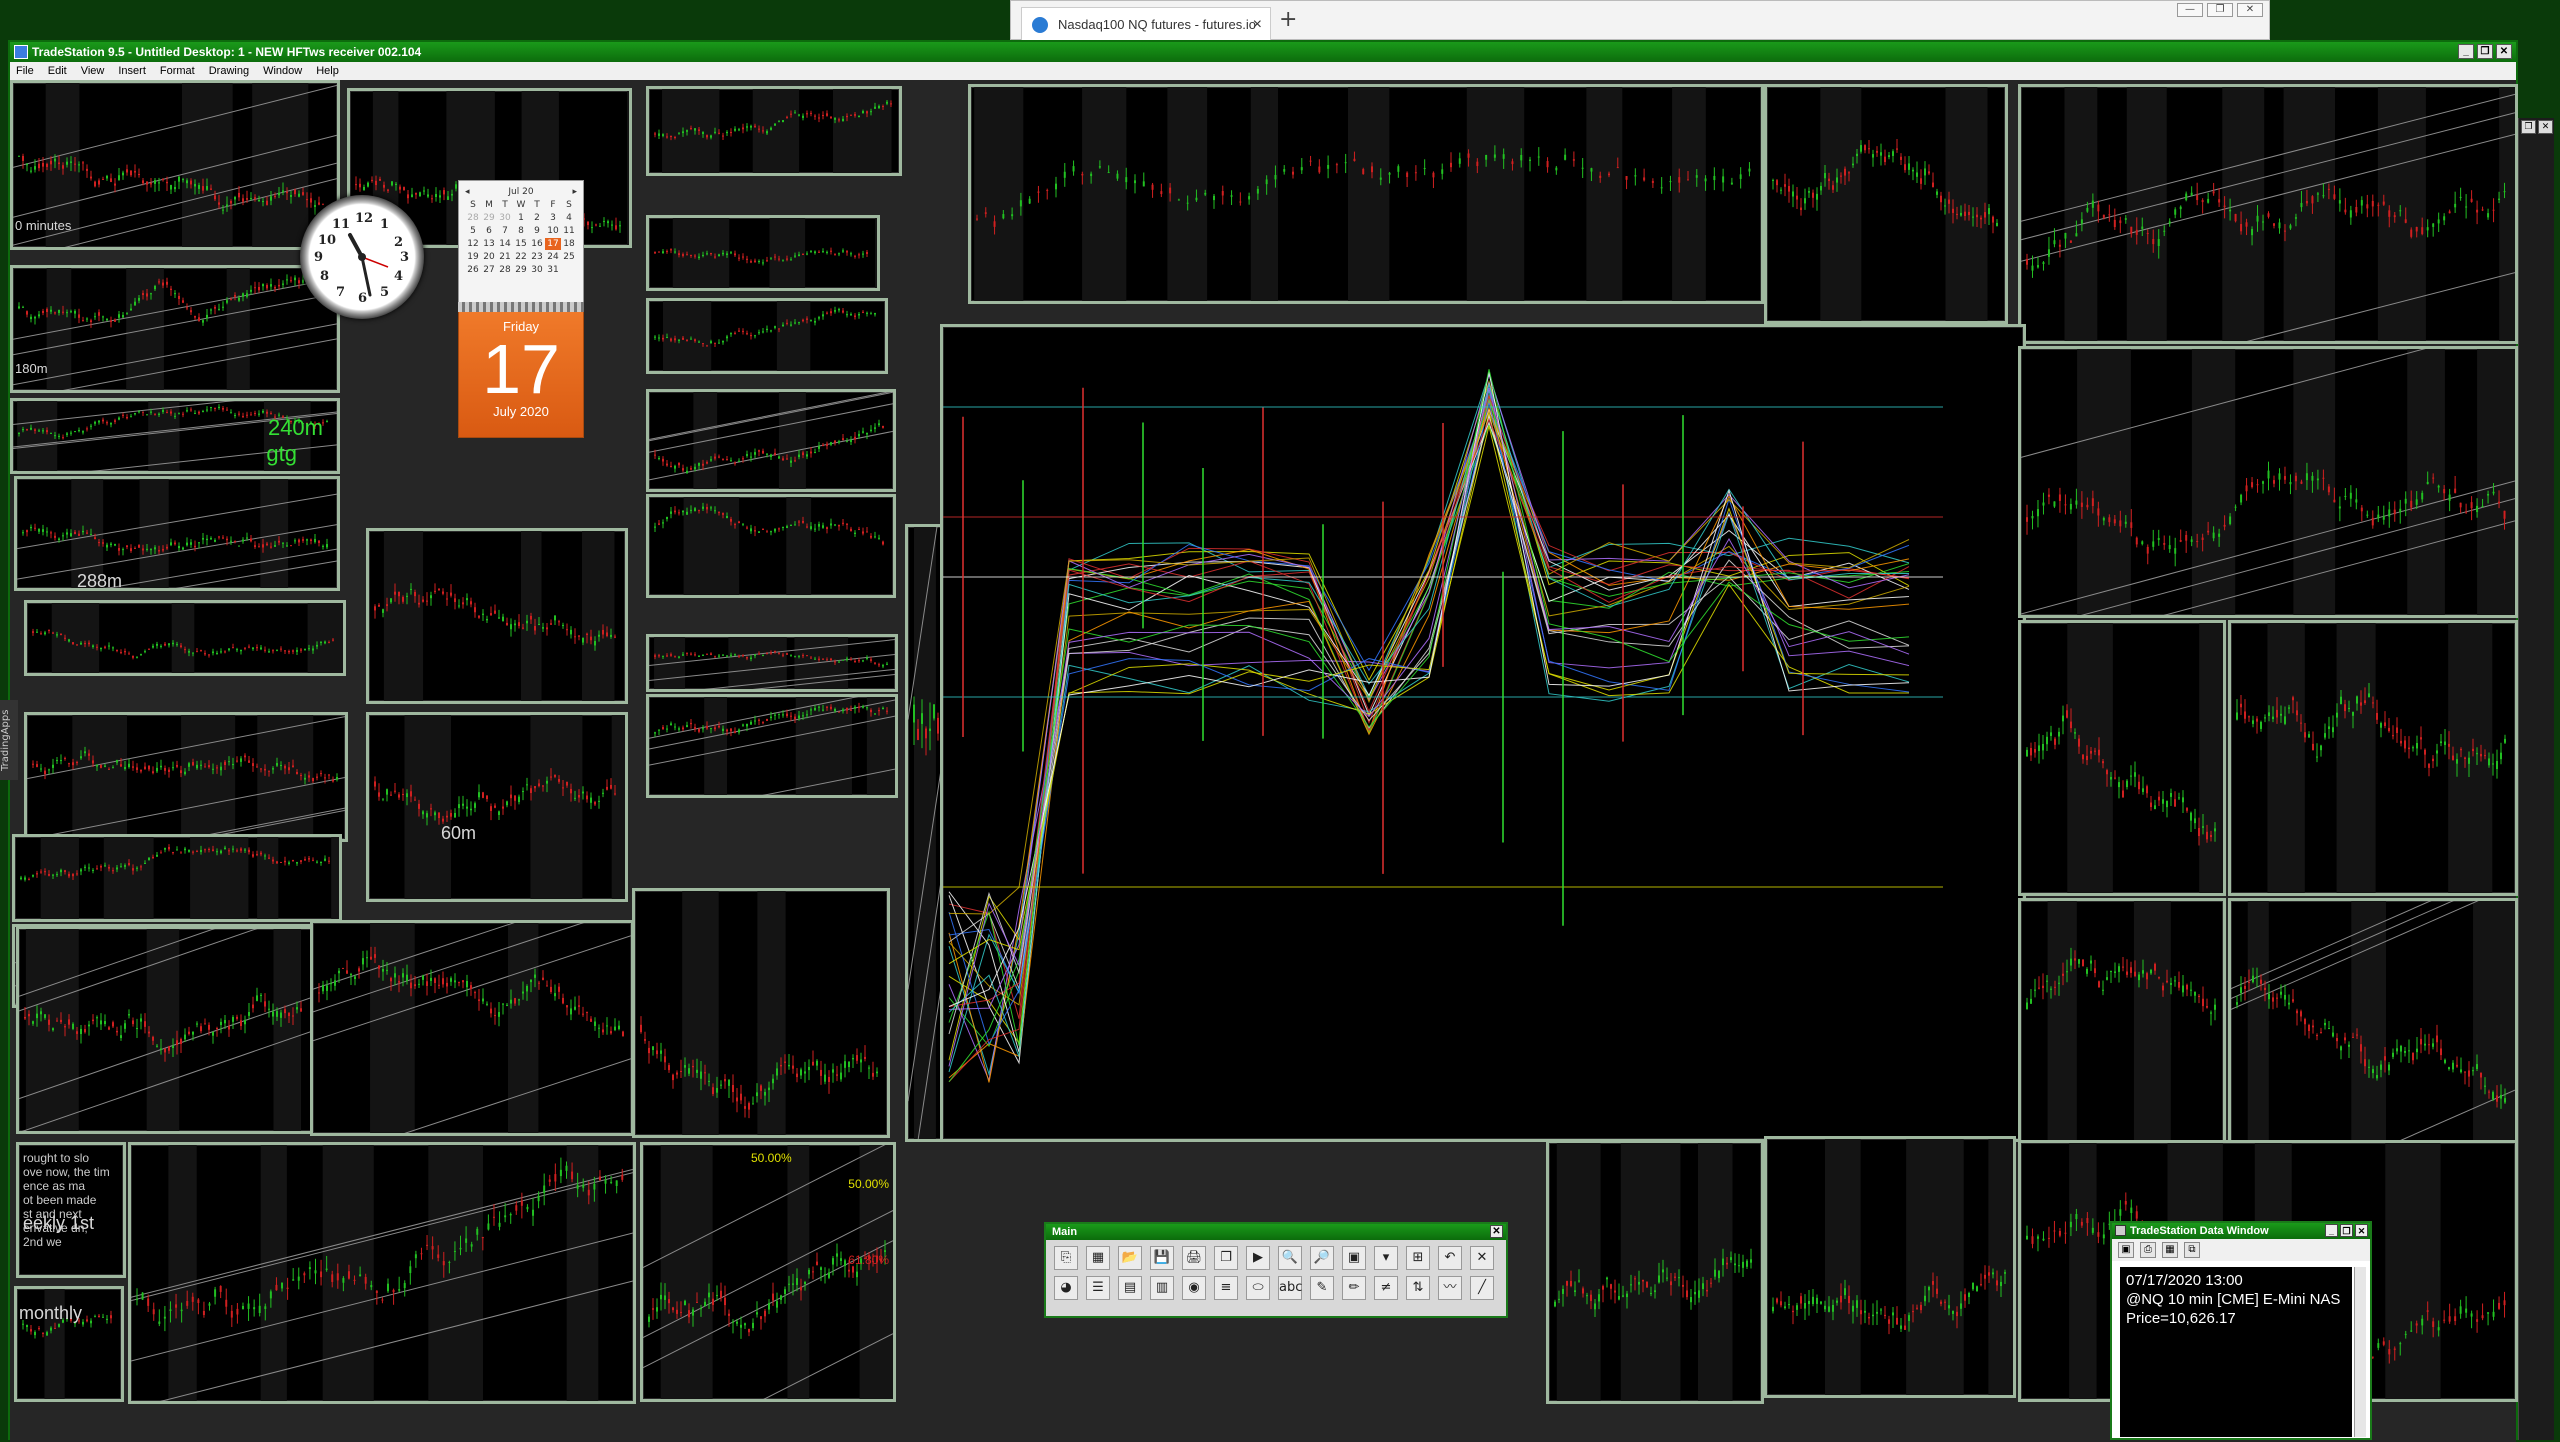 The height and width of the screenshot is (1442, 2560). Describe the element at coordinates (2504, 51) in the screenshot. I see `app-close-button: ✕` at that location.